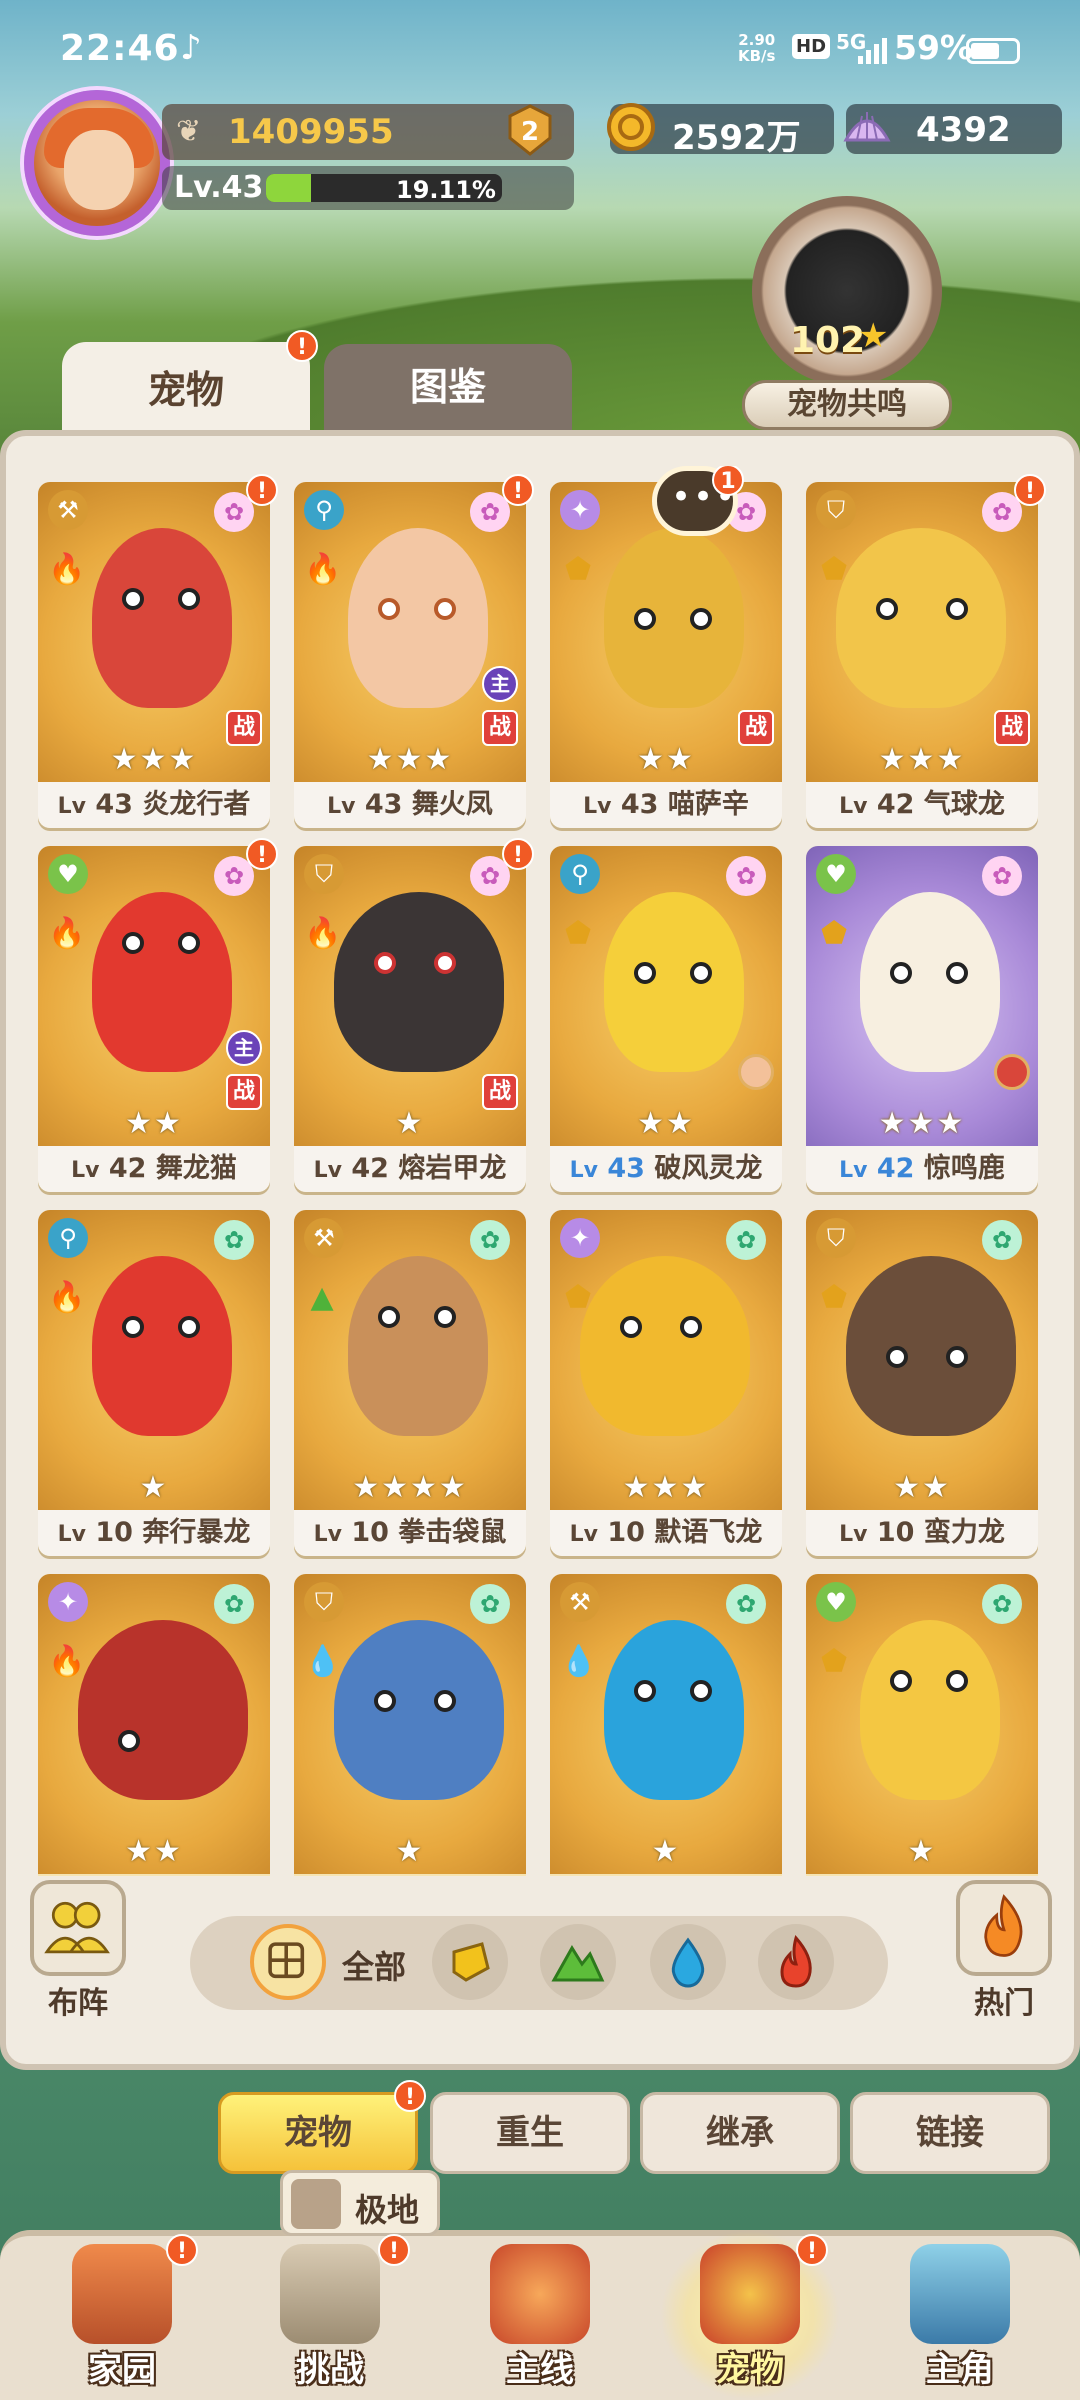 The image size is (1080, 2400). I want to click on pet-card: ⛉ ⬟ ✿ ★★ Lv 10 蛮力龙, so click(922, 1383).